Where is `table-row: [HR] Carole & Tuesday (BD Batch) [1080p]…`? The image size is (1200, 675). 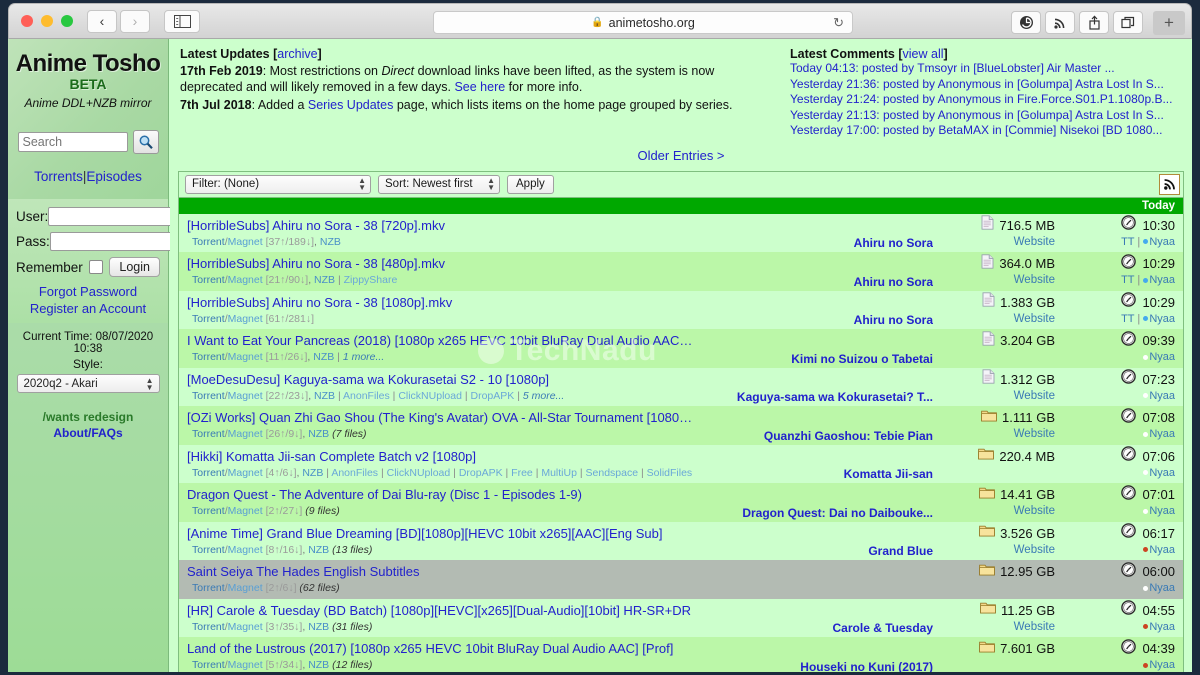
table-row: [HR] Carole & Tuesday (BD Batch) [1080p]… is located at coordinates (681, 617).